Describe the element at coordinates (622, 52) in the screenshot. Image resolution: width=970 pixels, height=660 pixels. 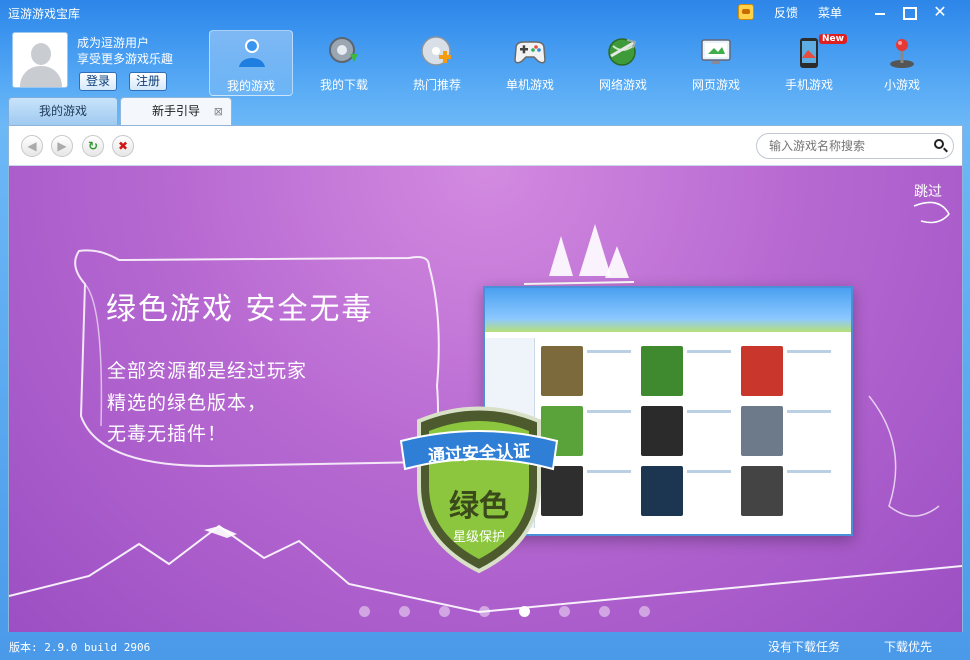
I see `online-game-icon` at that location.